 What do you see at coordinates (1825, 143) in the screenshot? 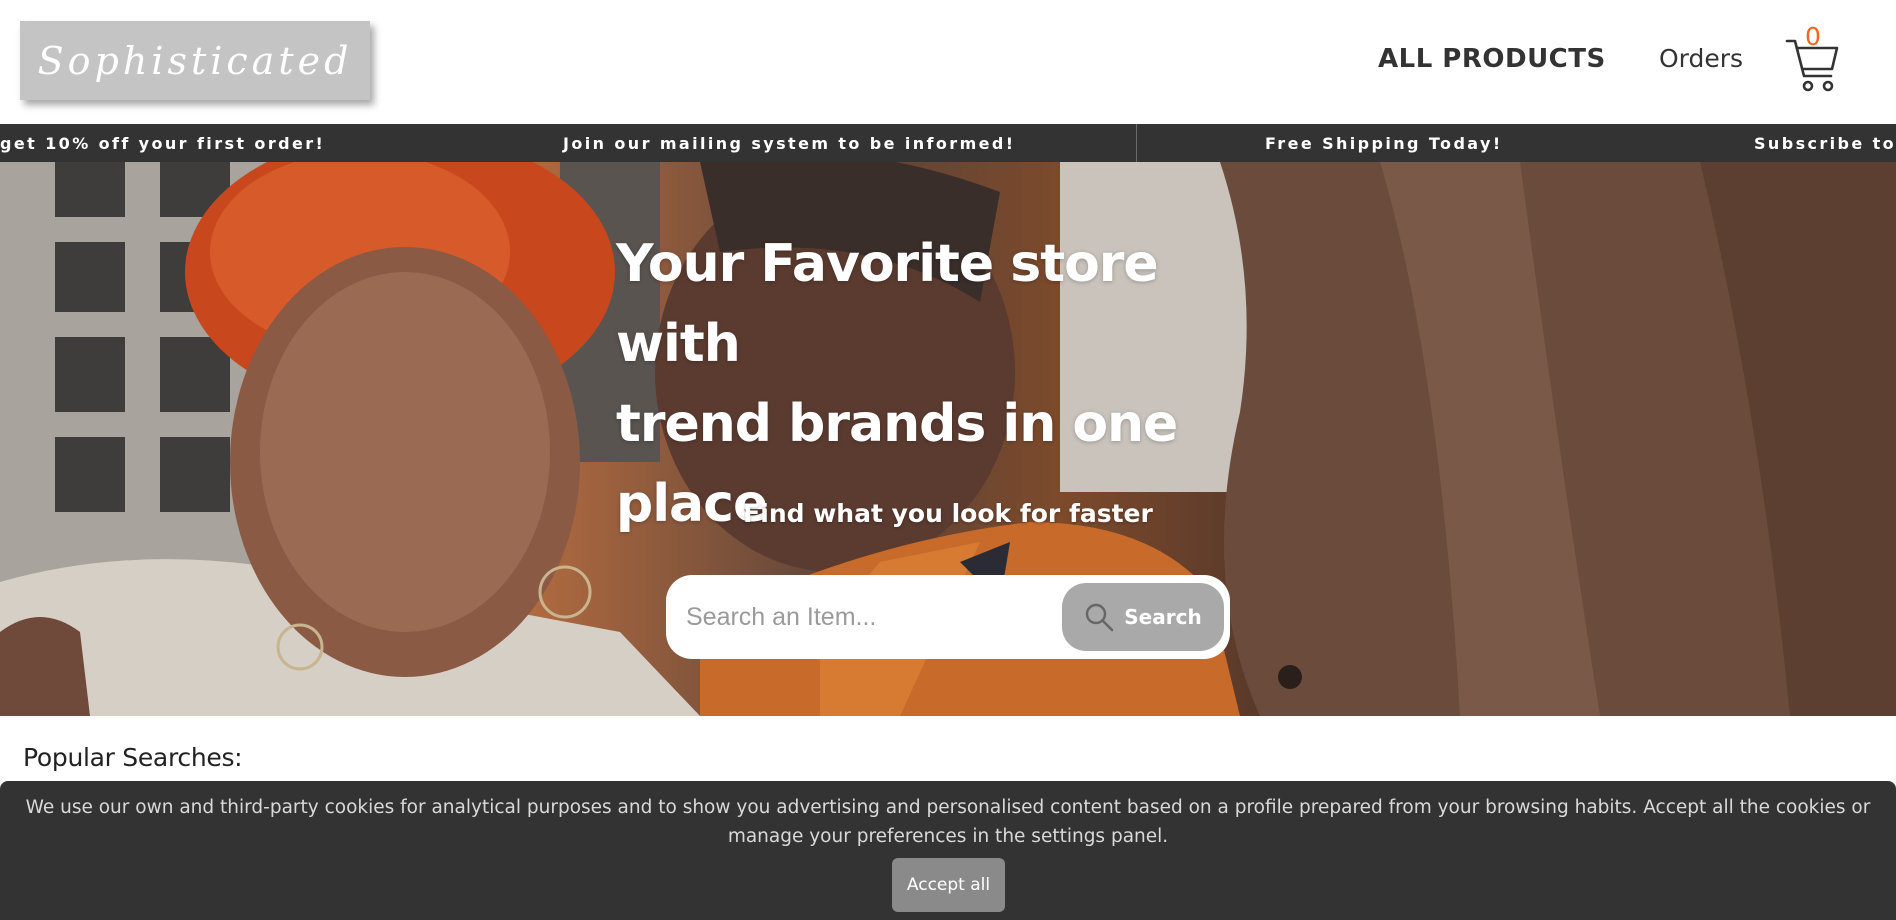
I see `ticker-item: Subscribe to` at bounding box center [1825, 143].